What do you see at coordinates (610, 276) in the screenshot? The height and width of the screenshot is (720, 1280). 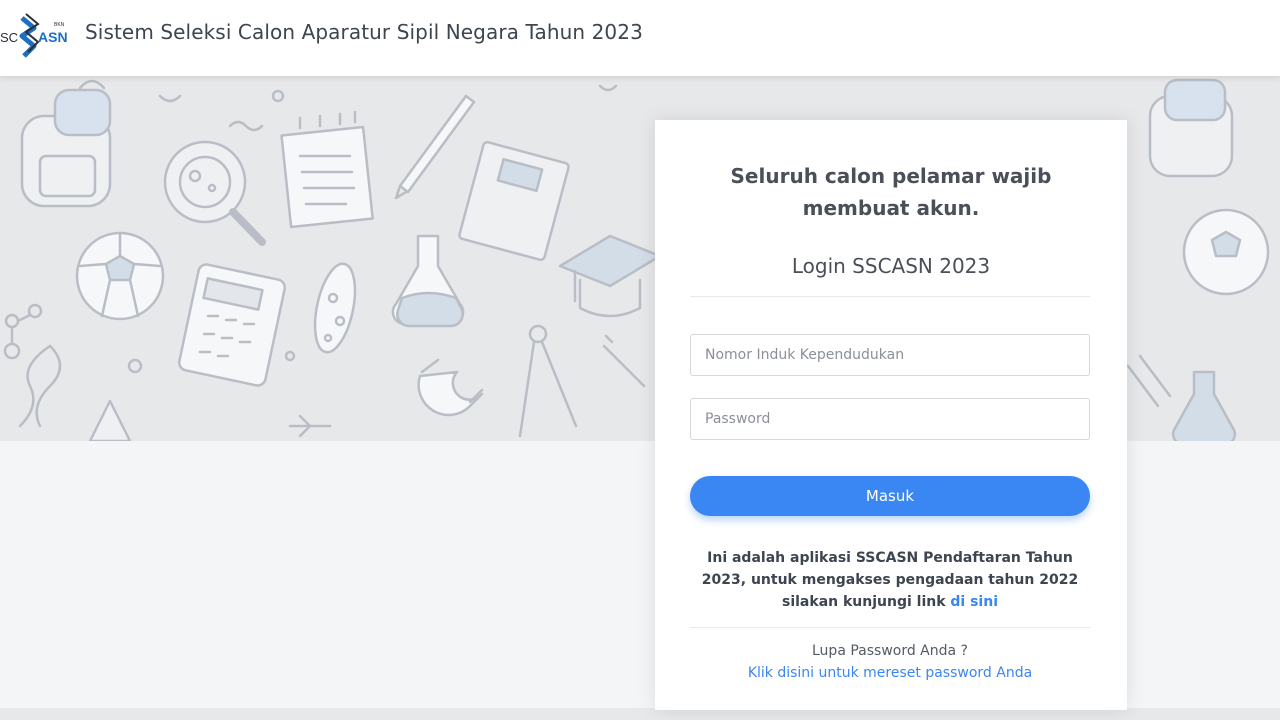 I see `graduation-cap-icon` at bounding box center [610, 276].